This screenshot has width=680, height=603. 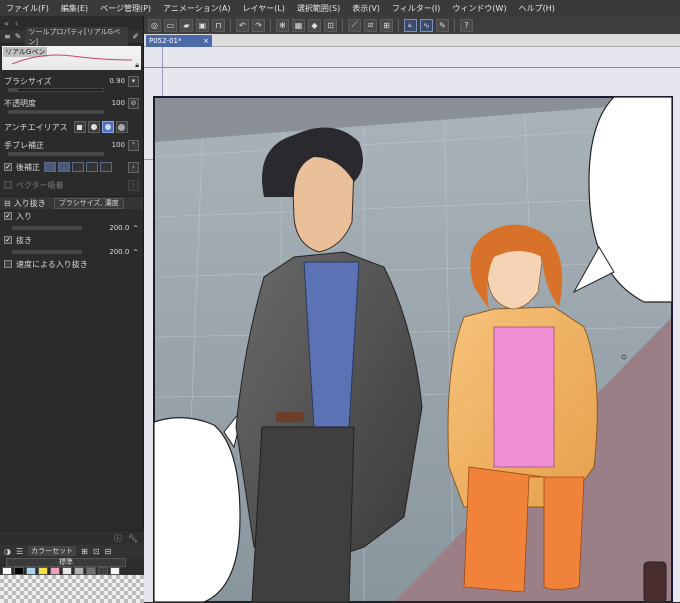 I want to click on brush-size-slider, so click(x=56, y=90).